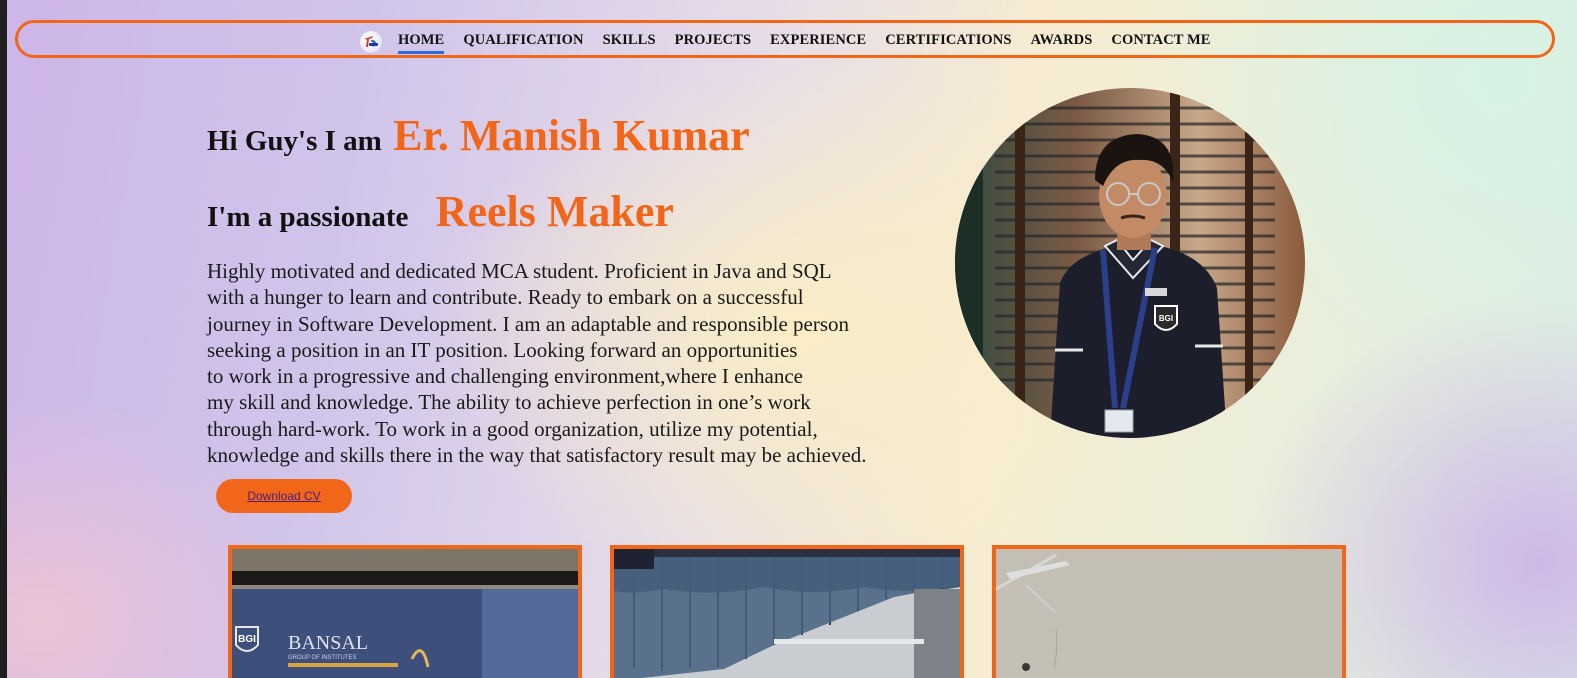 This screenshot has height=678, width=1577. Describe the element at coordinates (247, 639) in the screenshot. I see `banner-logo-text: BGI` at that location.